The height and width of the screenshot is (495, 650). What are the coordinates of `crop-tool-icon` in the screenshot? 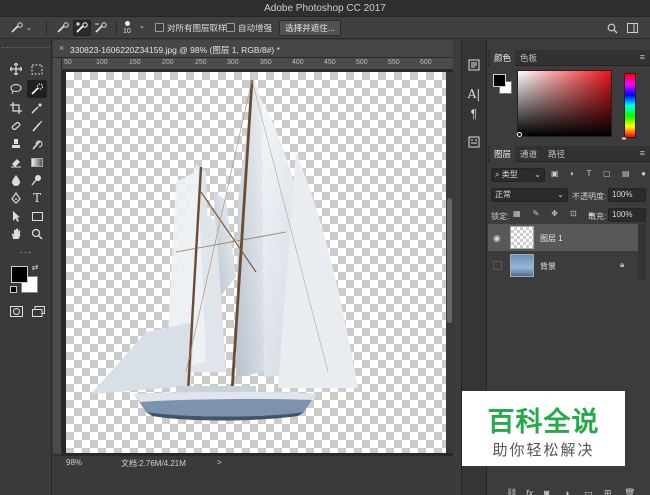 It's located at (16, 108).